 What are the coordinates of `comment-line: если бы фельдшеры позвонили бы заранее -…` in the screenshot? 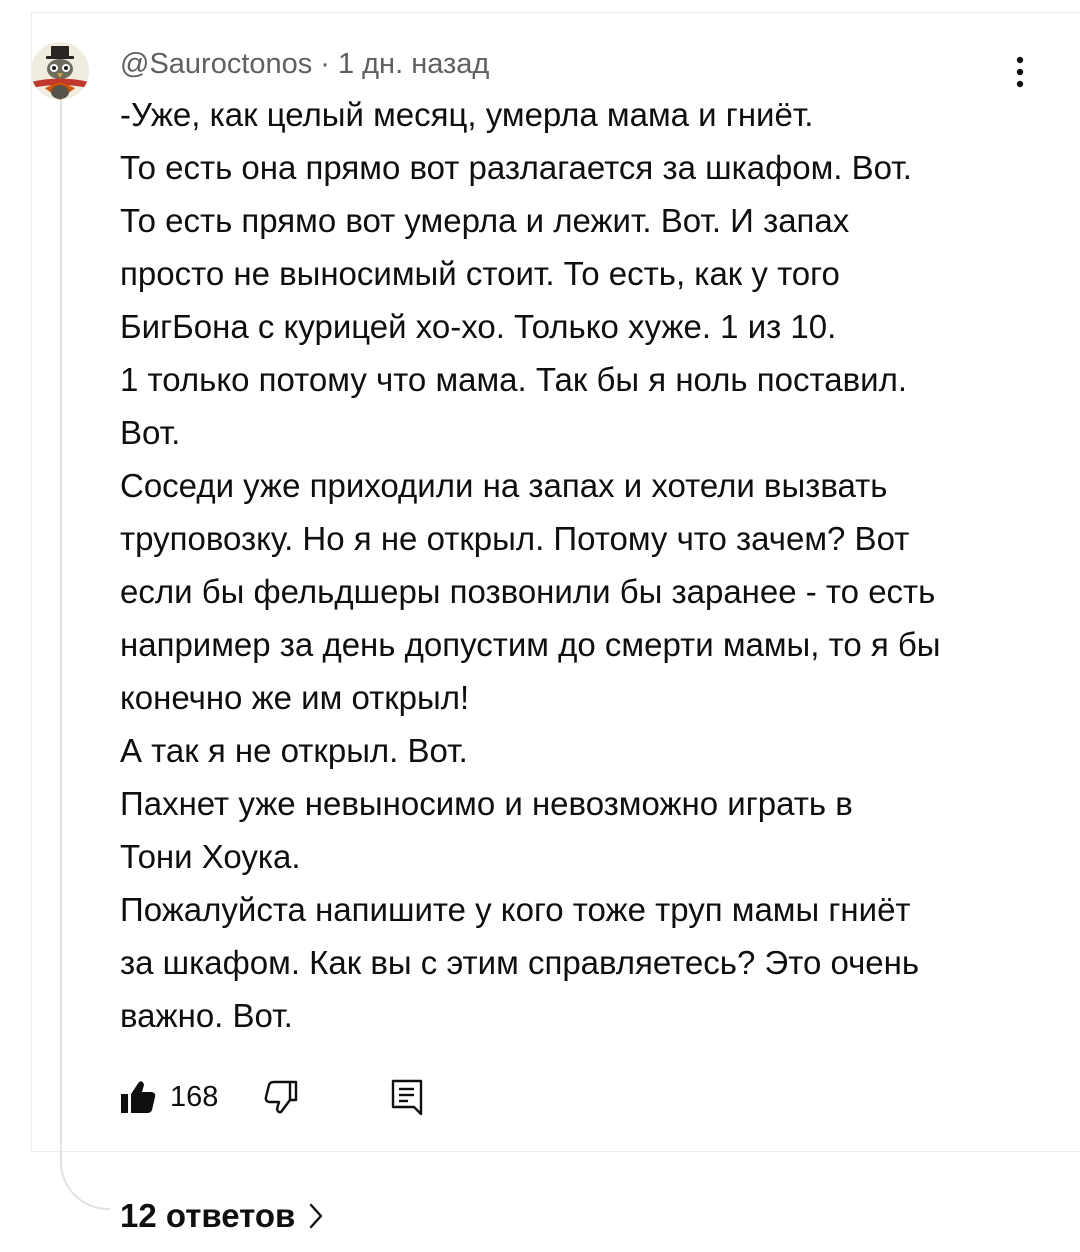 It's located at (528, 591).